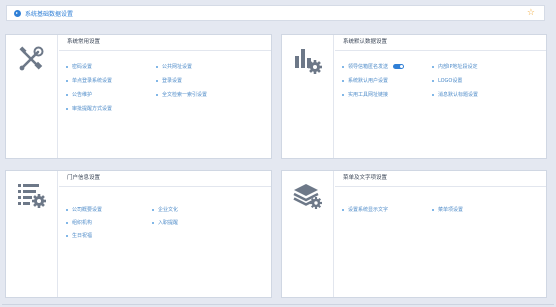  What do you see at coordinates (185, 95) in the screenshot?
I see `item-label: 全文检索一索引设置` at bounding box center [185, 95].